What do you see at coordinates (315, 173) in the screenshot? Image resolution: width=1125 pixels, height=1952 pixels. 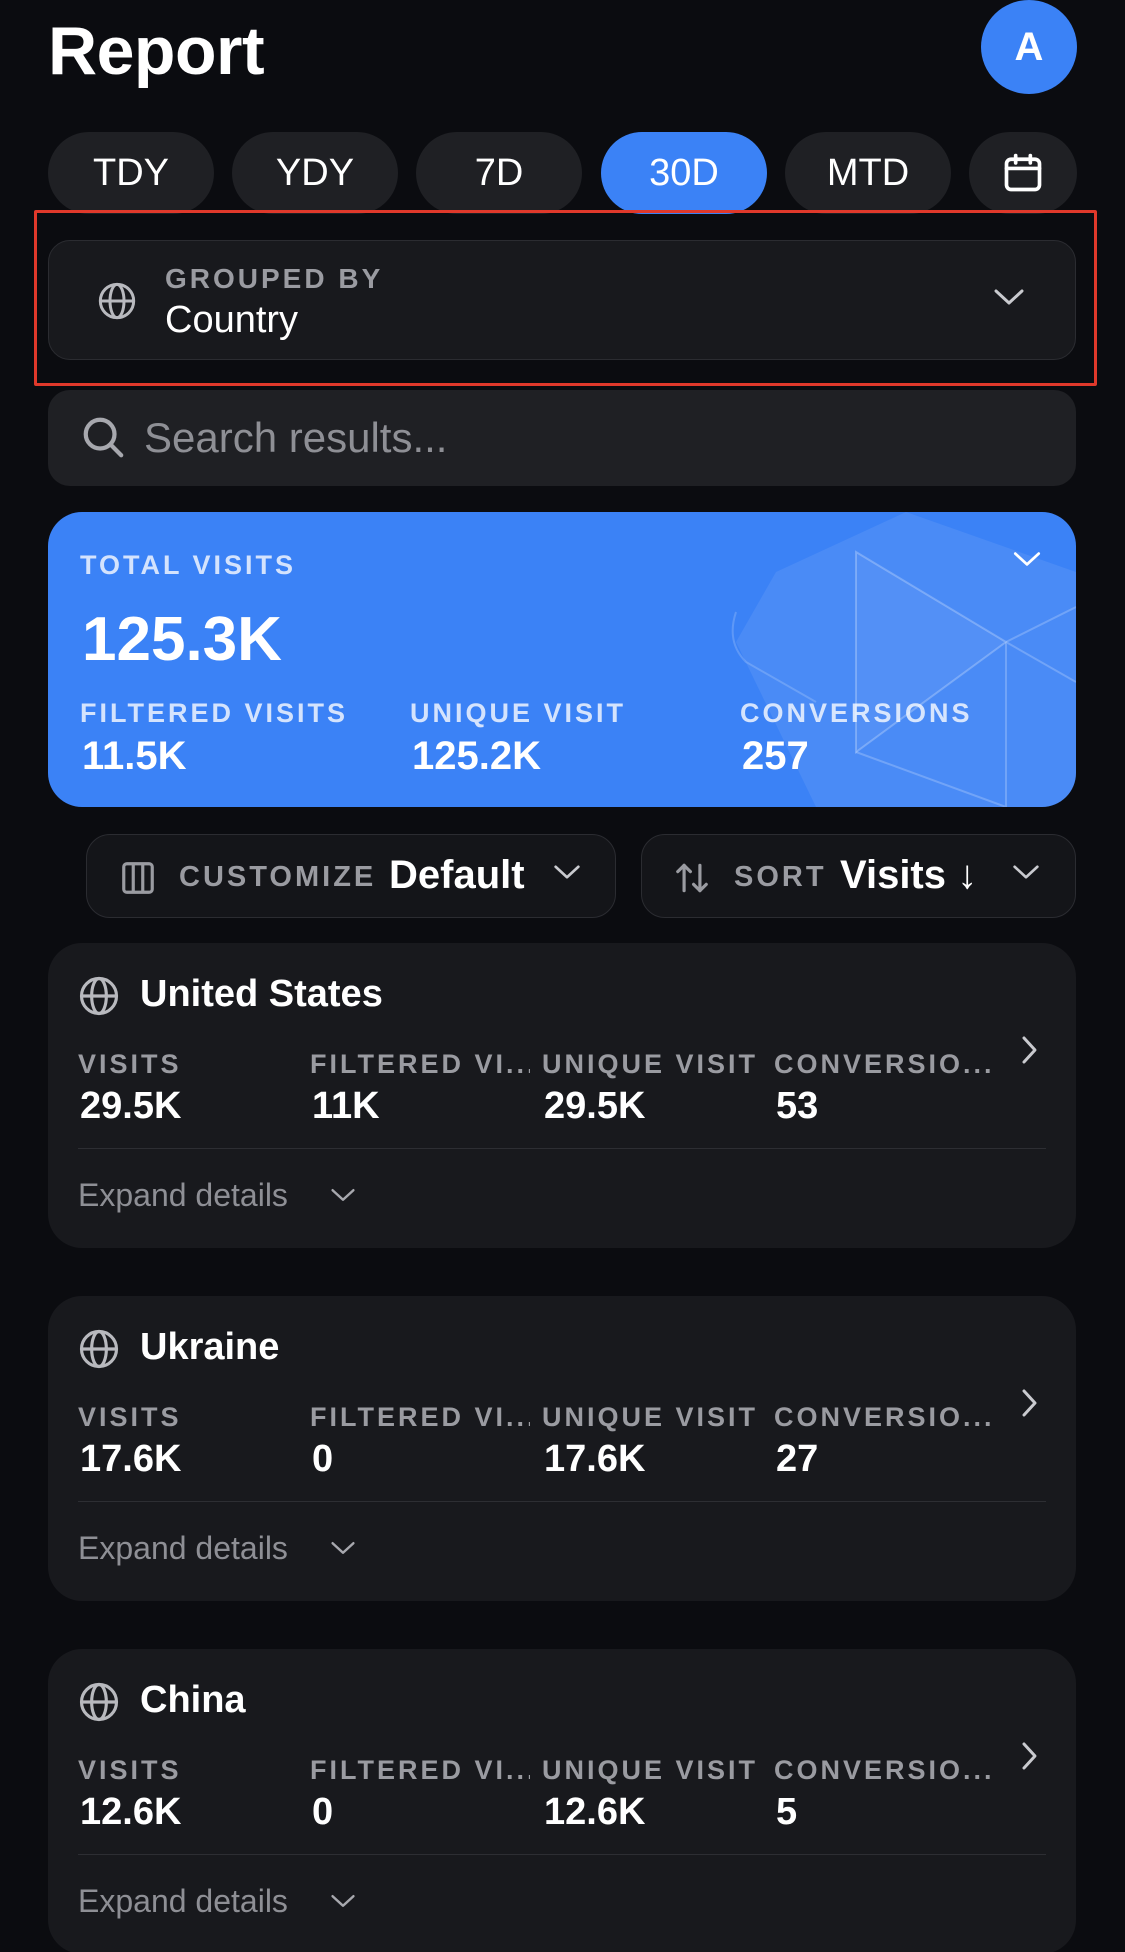 I see `tab-ydy: YDY` at bounding box center [315, 173].